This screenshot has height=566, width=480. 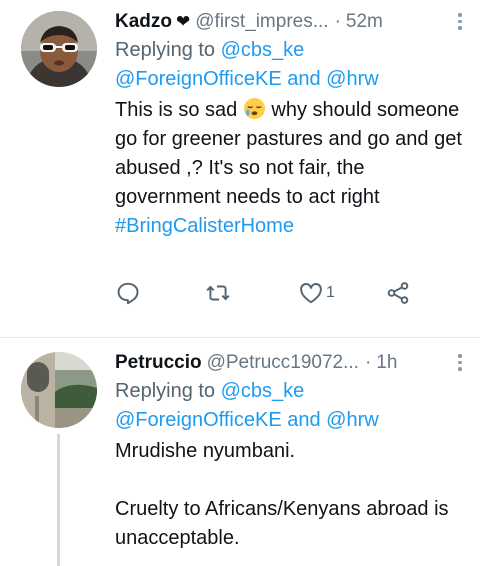 What do you see at coordinates (158, 363) in the screenshot?
I see `display-name: Petruccio` at bounding box center [158, 363].